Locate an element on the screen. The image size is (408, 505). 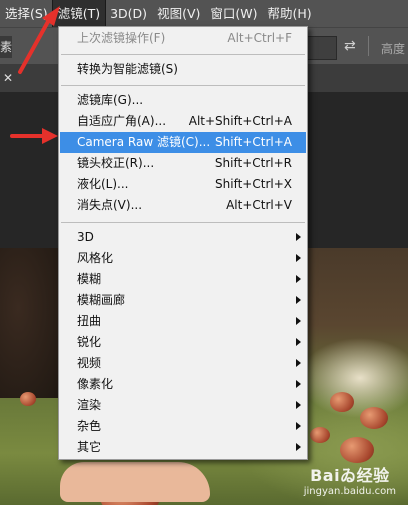
menu-item-liquify: 液化(L)... Shift+Ctrl+X is located at coordinates (183, 184).